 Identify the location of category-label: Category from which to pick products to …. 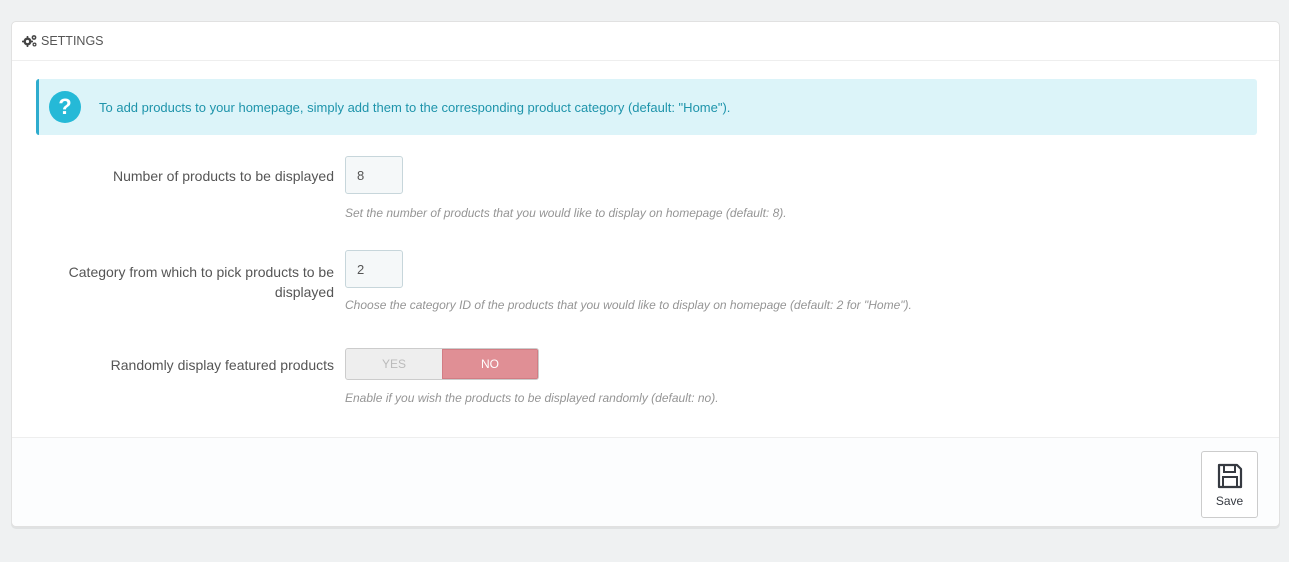
(201, 282).